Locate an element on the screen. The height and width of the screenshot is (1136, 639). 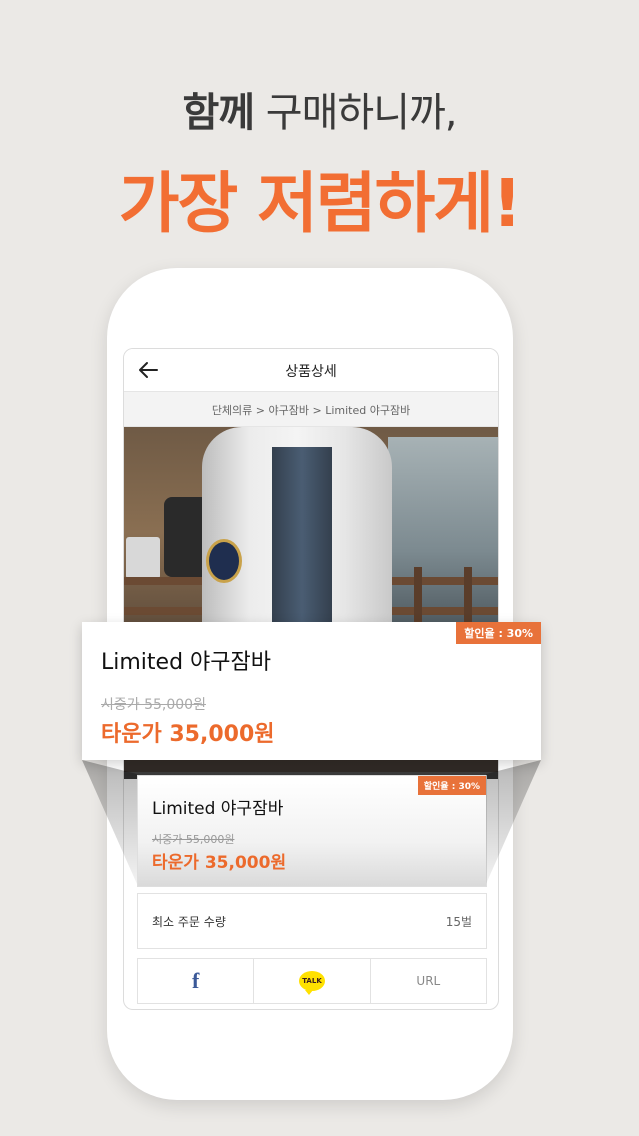
share-bar: f TALK URL is located at coordinates (312, 981).